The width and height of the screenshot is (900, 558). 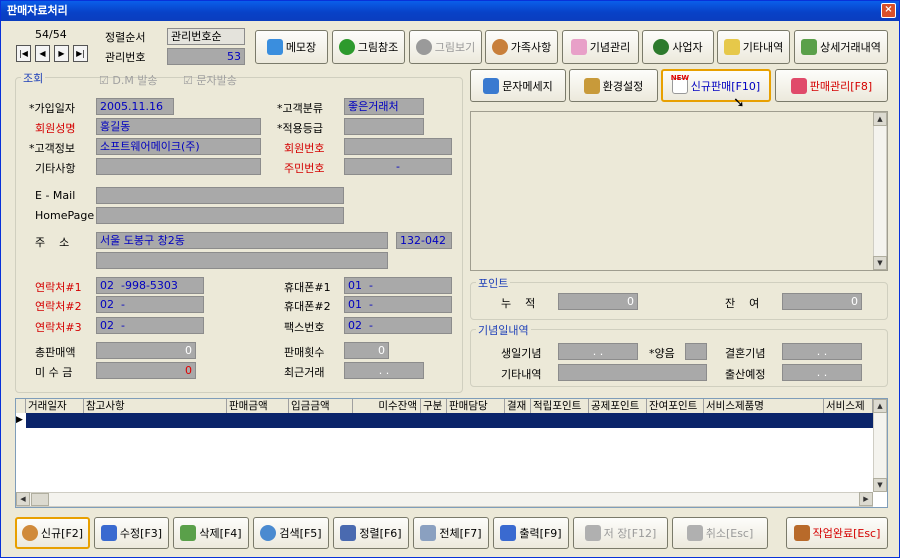 I want to click on prev-record-button: ◀, so click(x=42, y=53).